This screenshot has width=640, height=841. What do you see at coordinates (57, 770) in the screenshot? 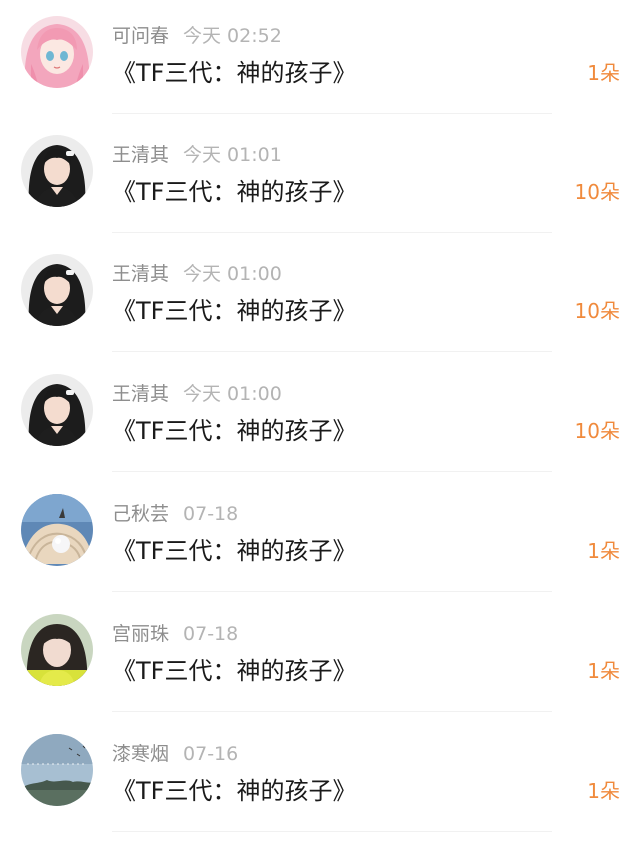
I see `sky-landscape-avatar` at bounding box center [57, 770].